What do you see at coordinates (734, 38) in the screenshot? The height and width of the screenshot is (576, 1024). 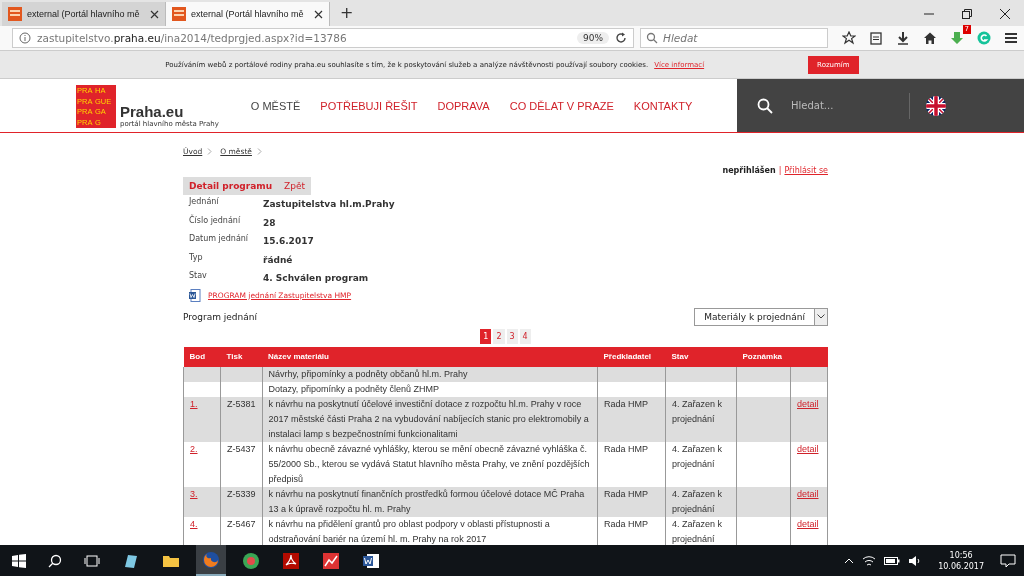 I see `search-field: Hledat` at bounding box center [734, 38].